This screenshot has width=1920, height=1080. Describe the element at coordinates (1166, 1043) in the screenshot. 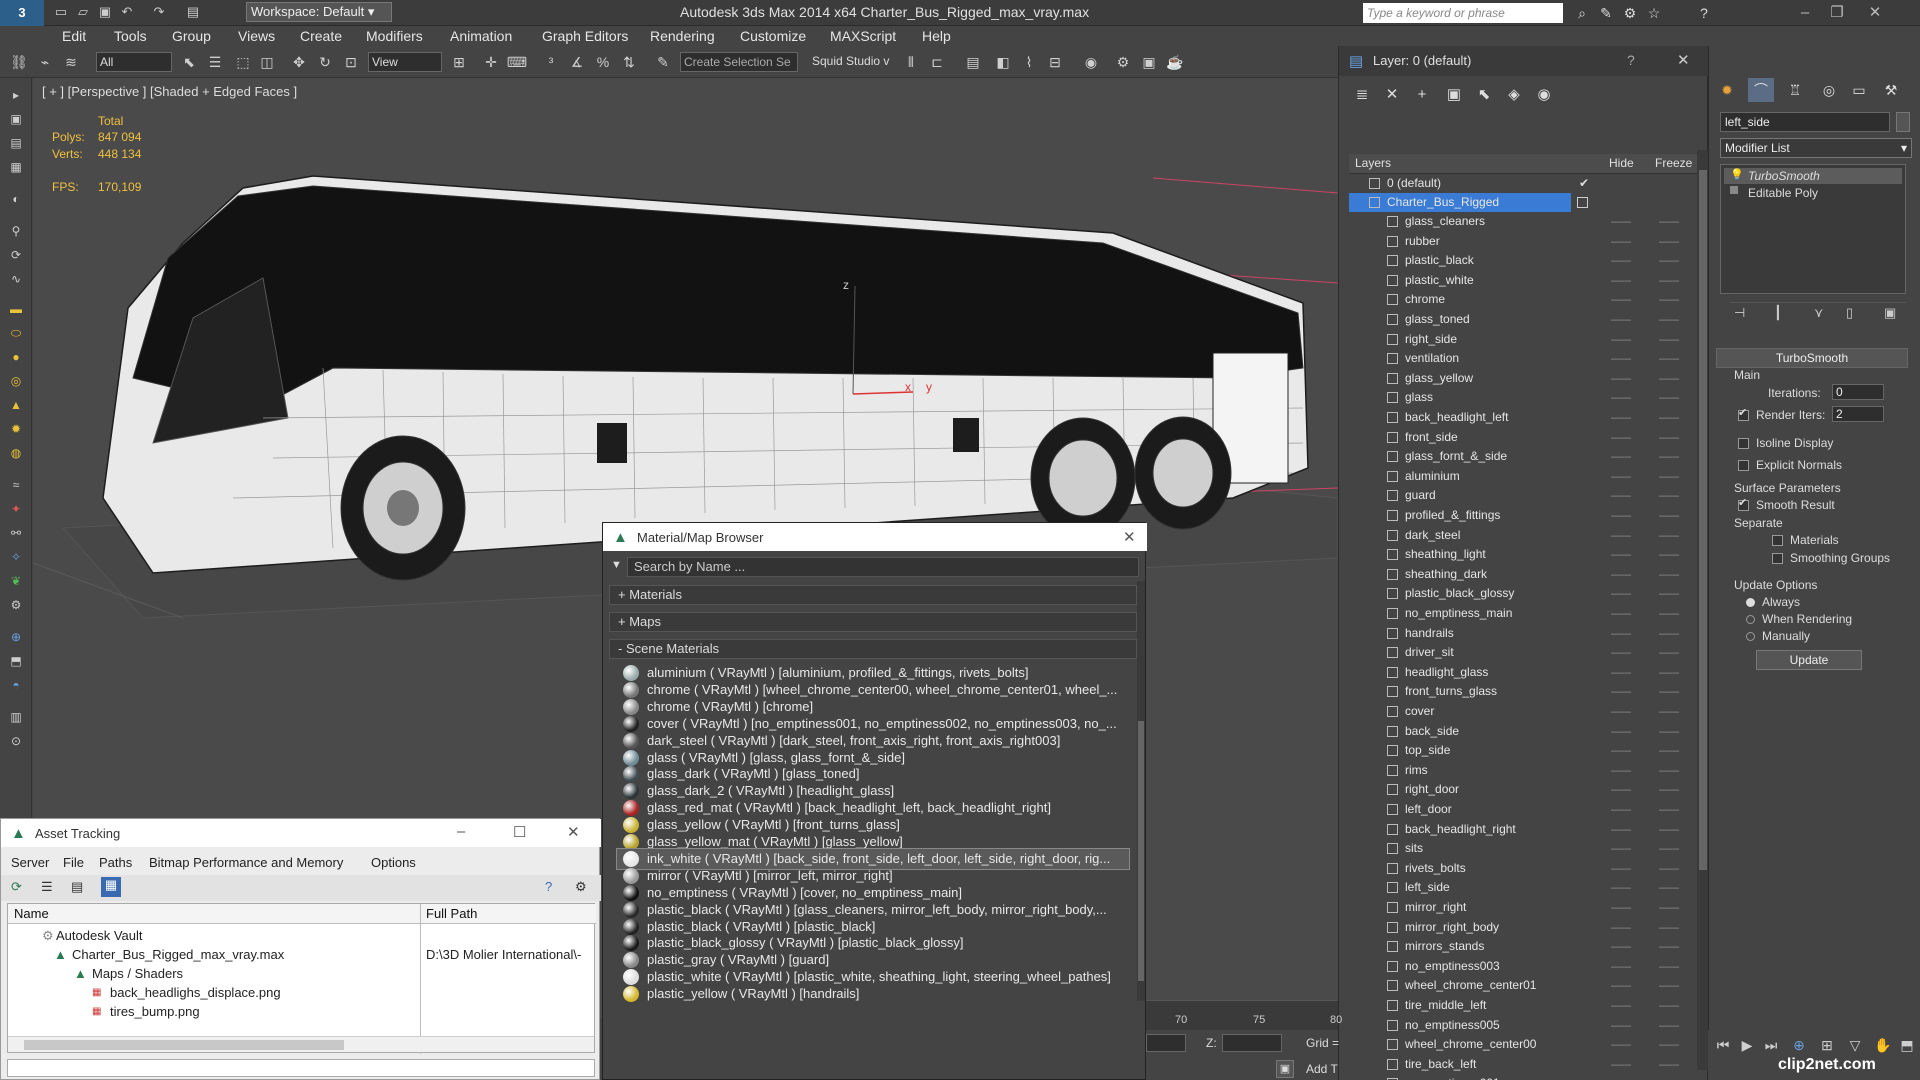

I see `y-coord-field` at that location.